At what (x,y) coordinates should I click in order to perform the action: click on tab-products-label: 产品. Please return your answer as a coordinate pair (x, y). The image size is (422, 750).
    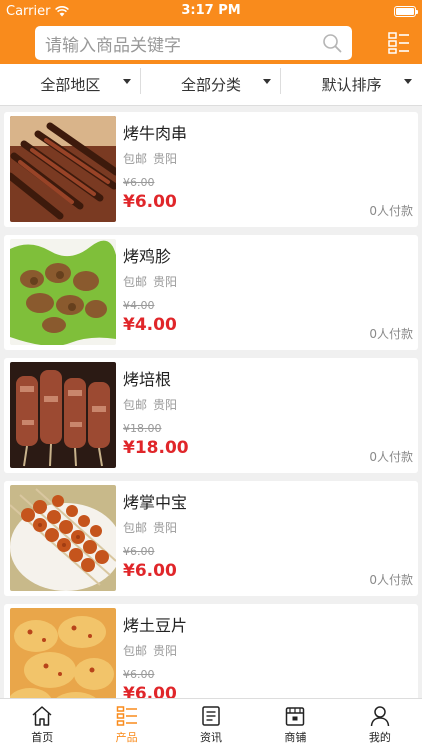
    Looking at the image, I should click on (126, 737).